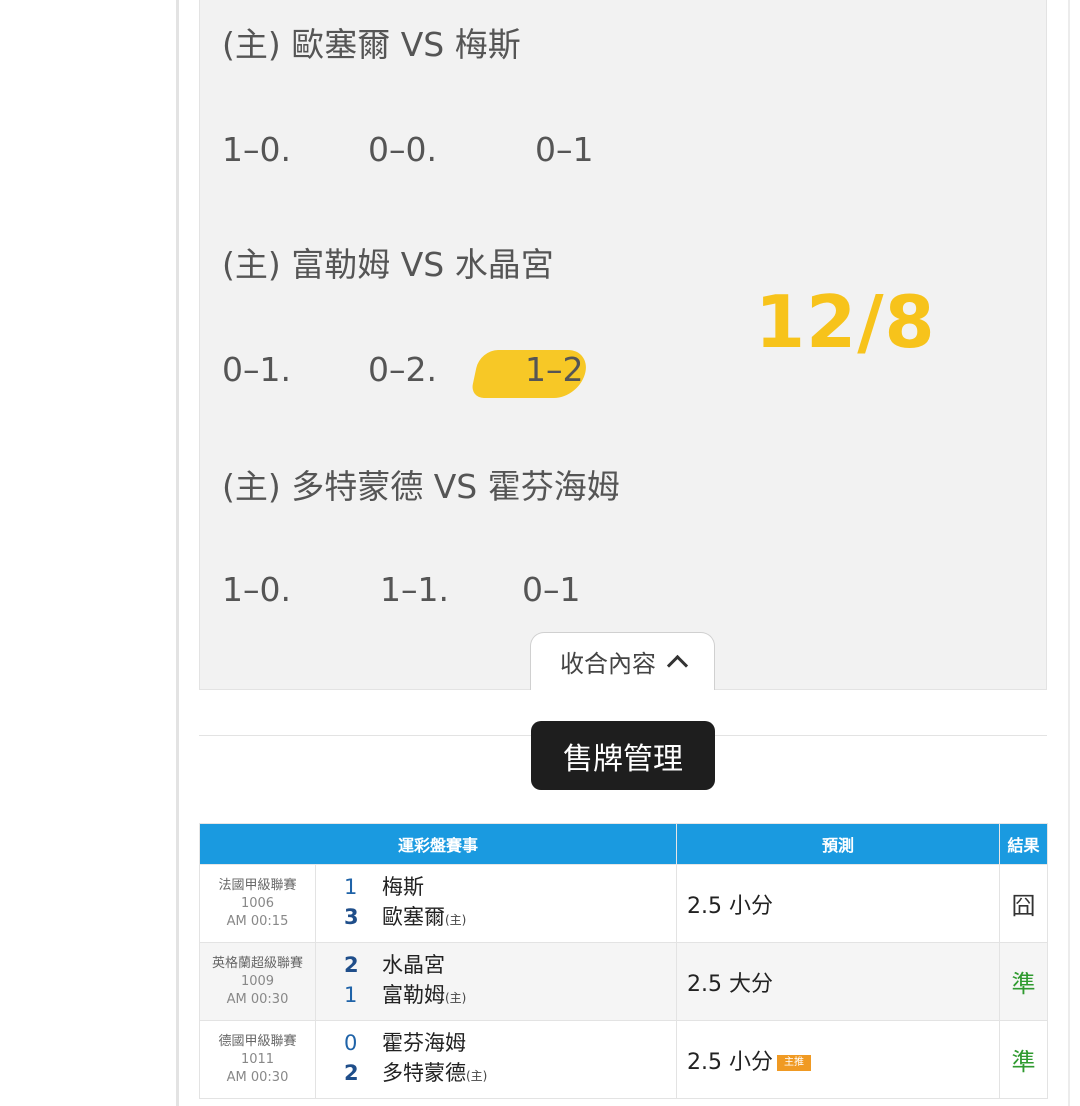 The image size is (1080, 1106). What do you see at coordinates (554, 369) in the screenshot?
I see `score-option-highlighted: 1–2` at bounding box center [554, 369].